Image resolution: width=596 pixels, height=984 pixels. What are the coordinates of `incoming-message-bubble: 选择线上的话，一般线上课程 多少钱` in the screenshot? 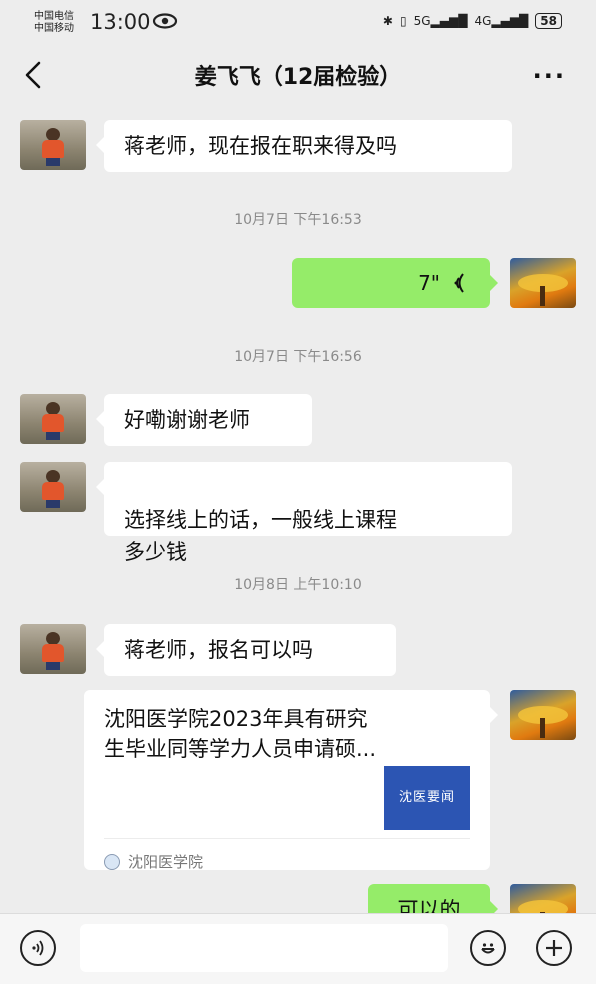 It's located at (304, 513).